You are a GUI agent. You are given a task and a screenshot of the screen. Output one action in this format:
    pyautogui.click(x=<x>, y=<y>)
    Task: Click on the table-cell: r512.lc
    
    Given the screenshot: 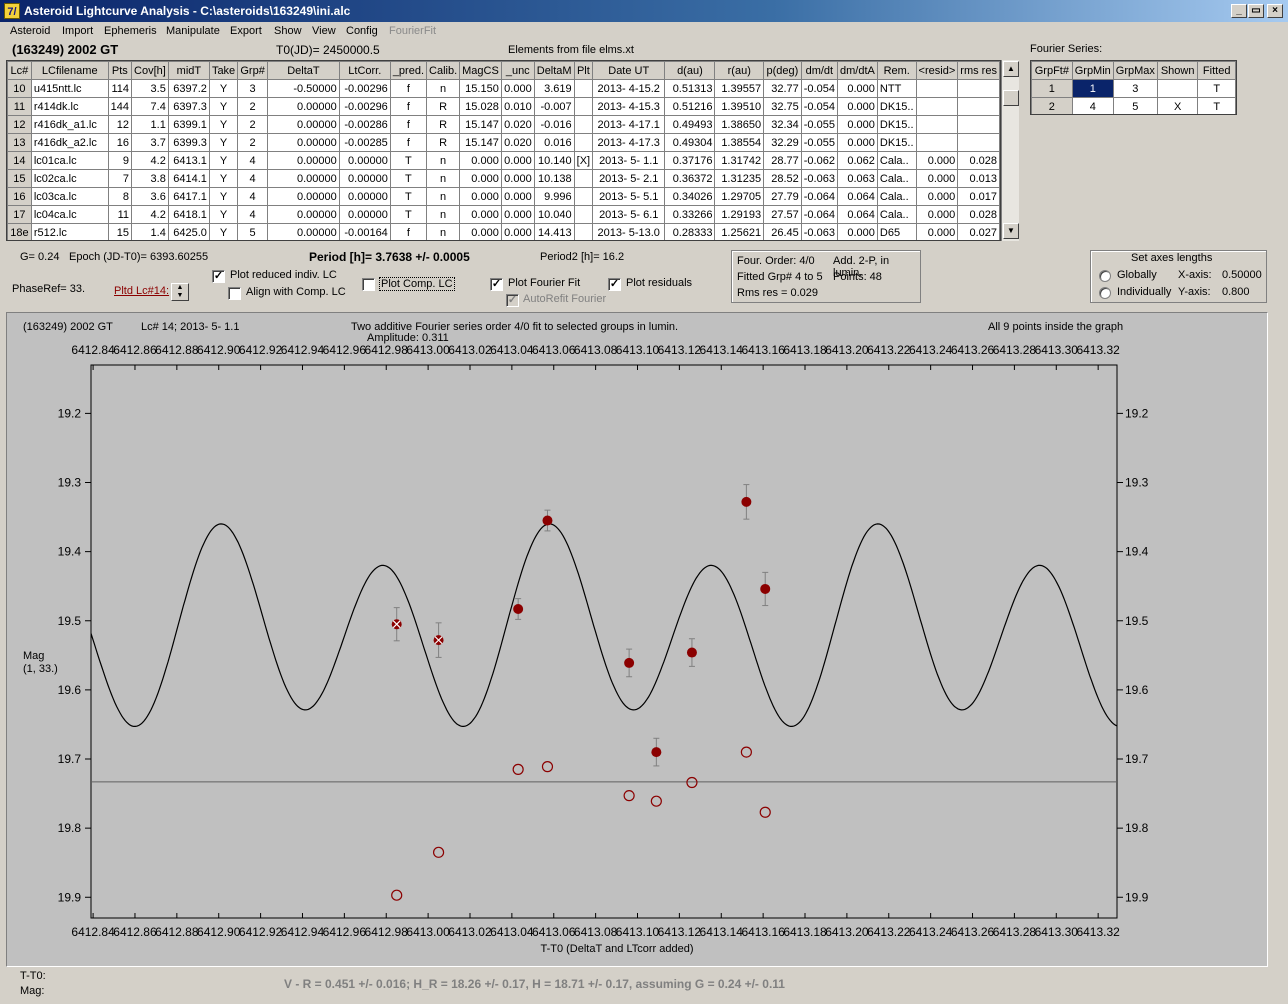 What is the action you would take?
    pyautogui.click(x=69, y=231)
    